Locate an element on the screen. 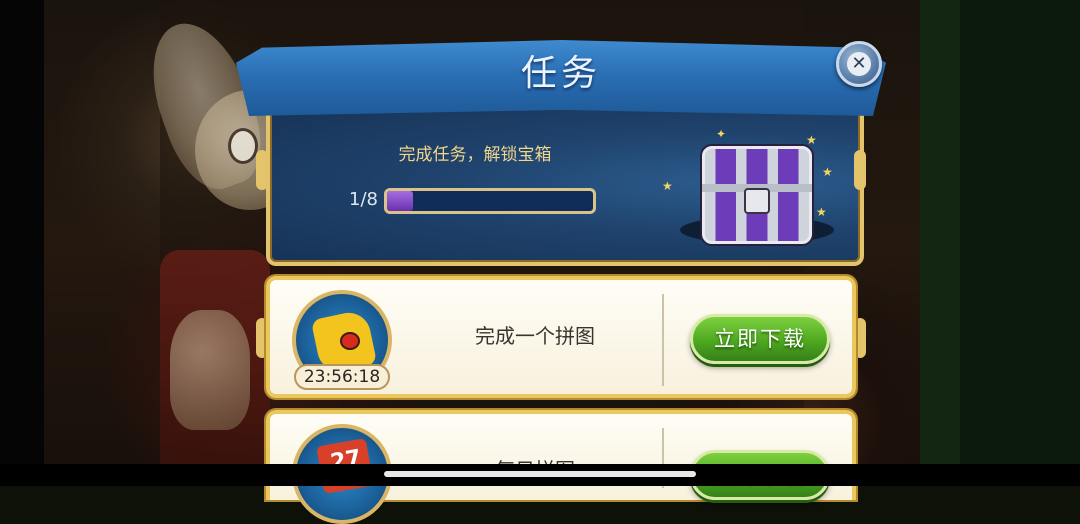  close-button: ✕ is located at coordinates (859, 64).